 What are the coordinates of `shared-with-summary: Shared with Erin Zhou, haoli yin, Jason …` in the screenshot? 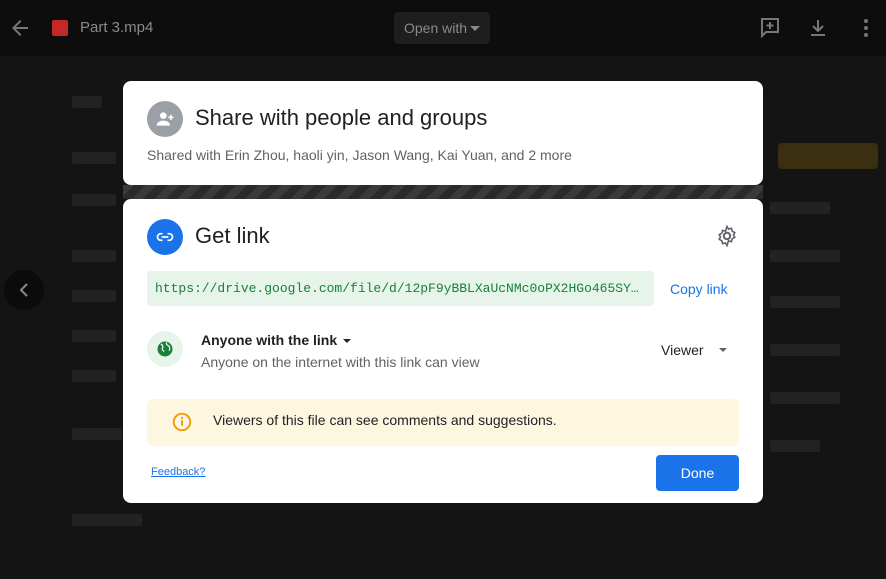 It's located at (359, 155).